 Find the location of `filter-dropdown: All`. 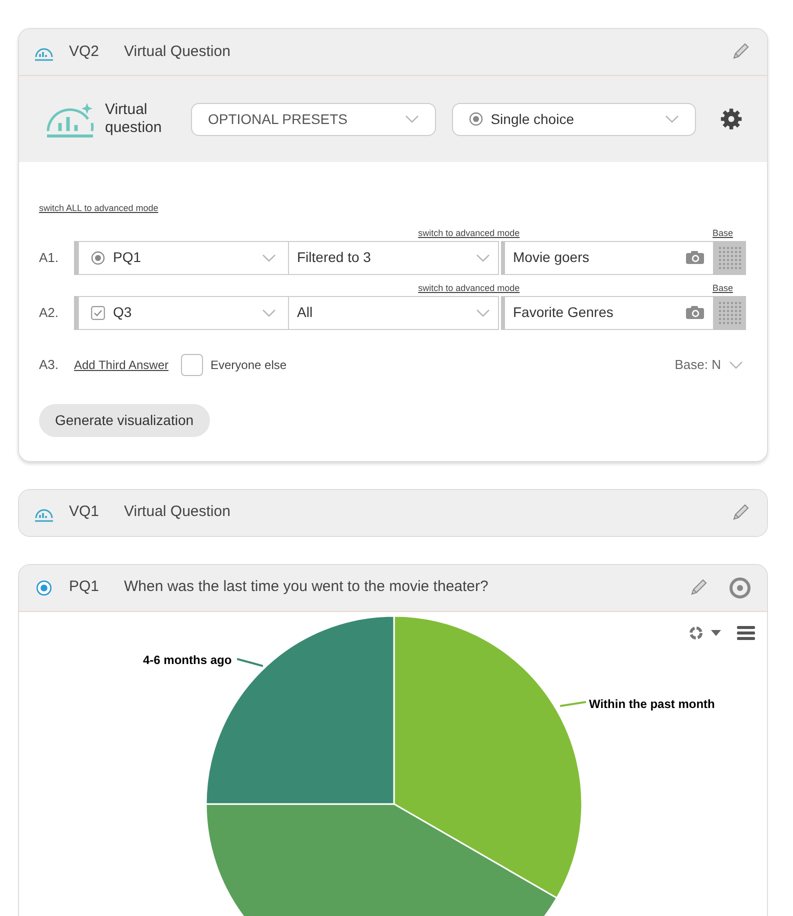

filter-dropdown: All is located at coordinates (394, 313).